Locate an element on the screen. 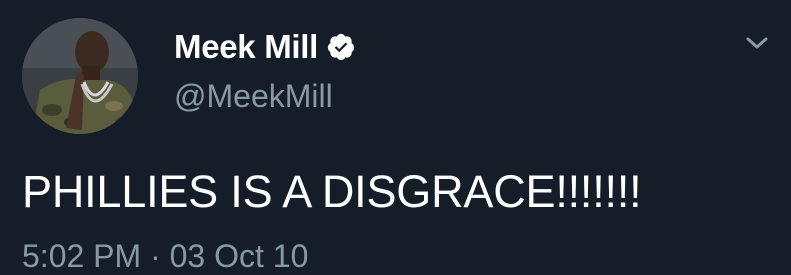  author-name-row: Meek Mill is located at coordinates (265, 47).